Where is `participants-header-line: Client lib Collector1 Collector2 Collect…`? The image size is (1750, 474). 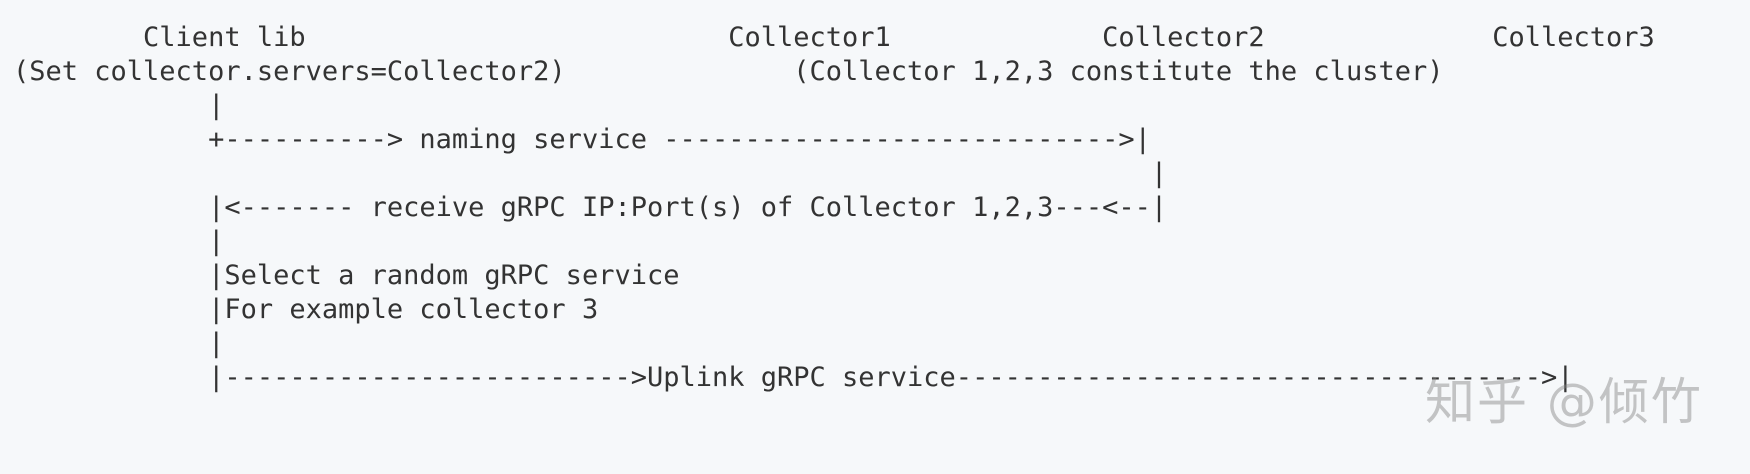 participants-header-line: Client lib Collector1 Collector2 Collect… is located at coordinates (834, 37).